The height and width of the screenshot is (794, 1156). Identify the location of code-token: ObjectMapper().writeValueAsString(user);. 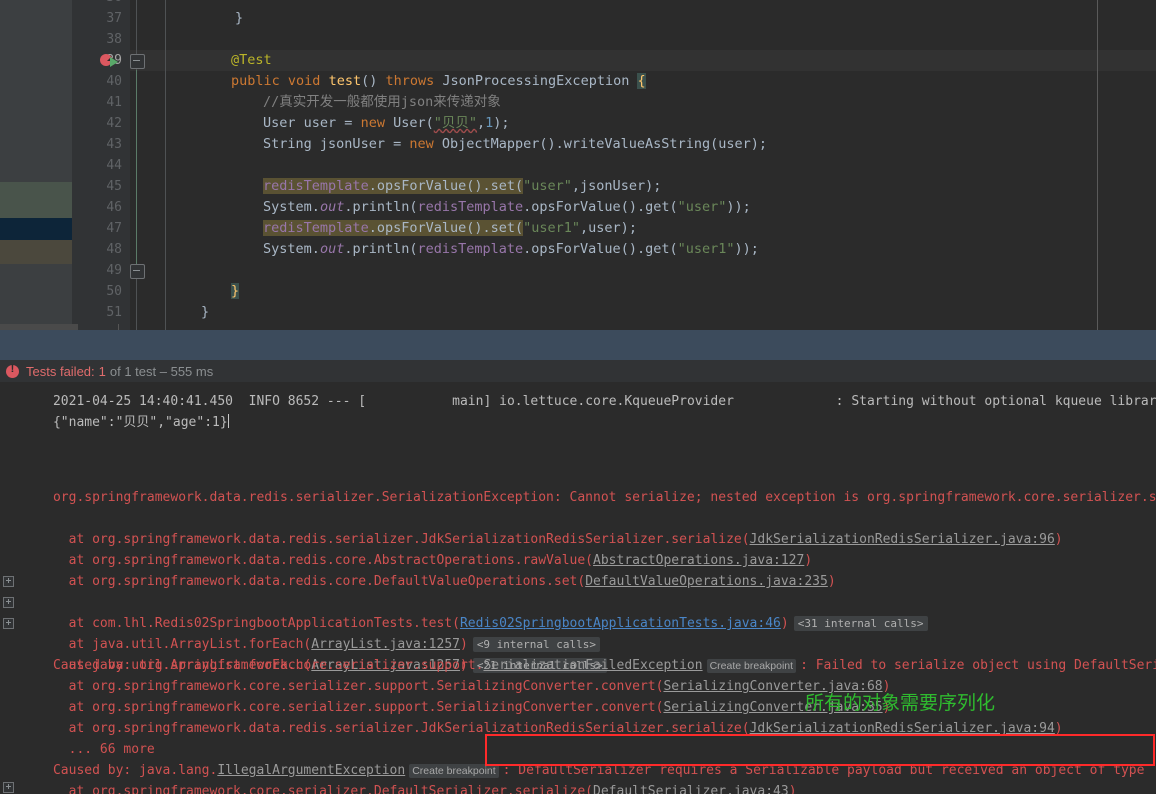
(600, 144).